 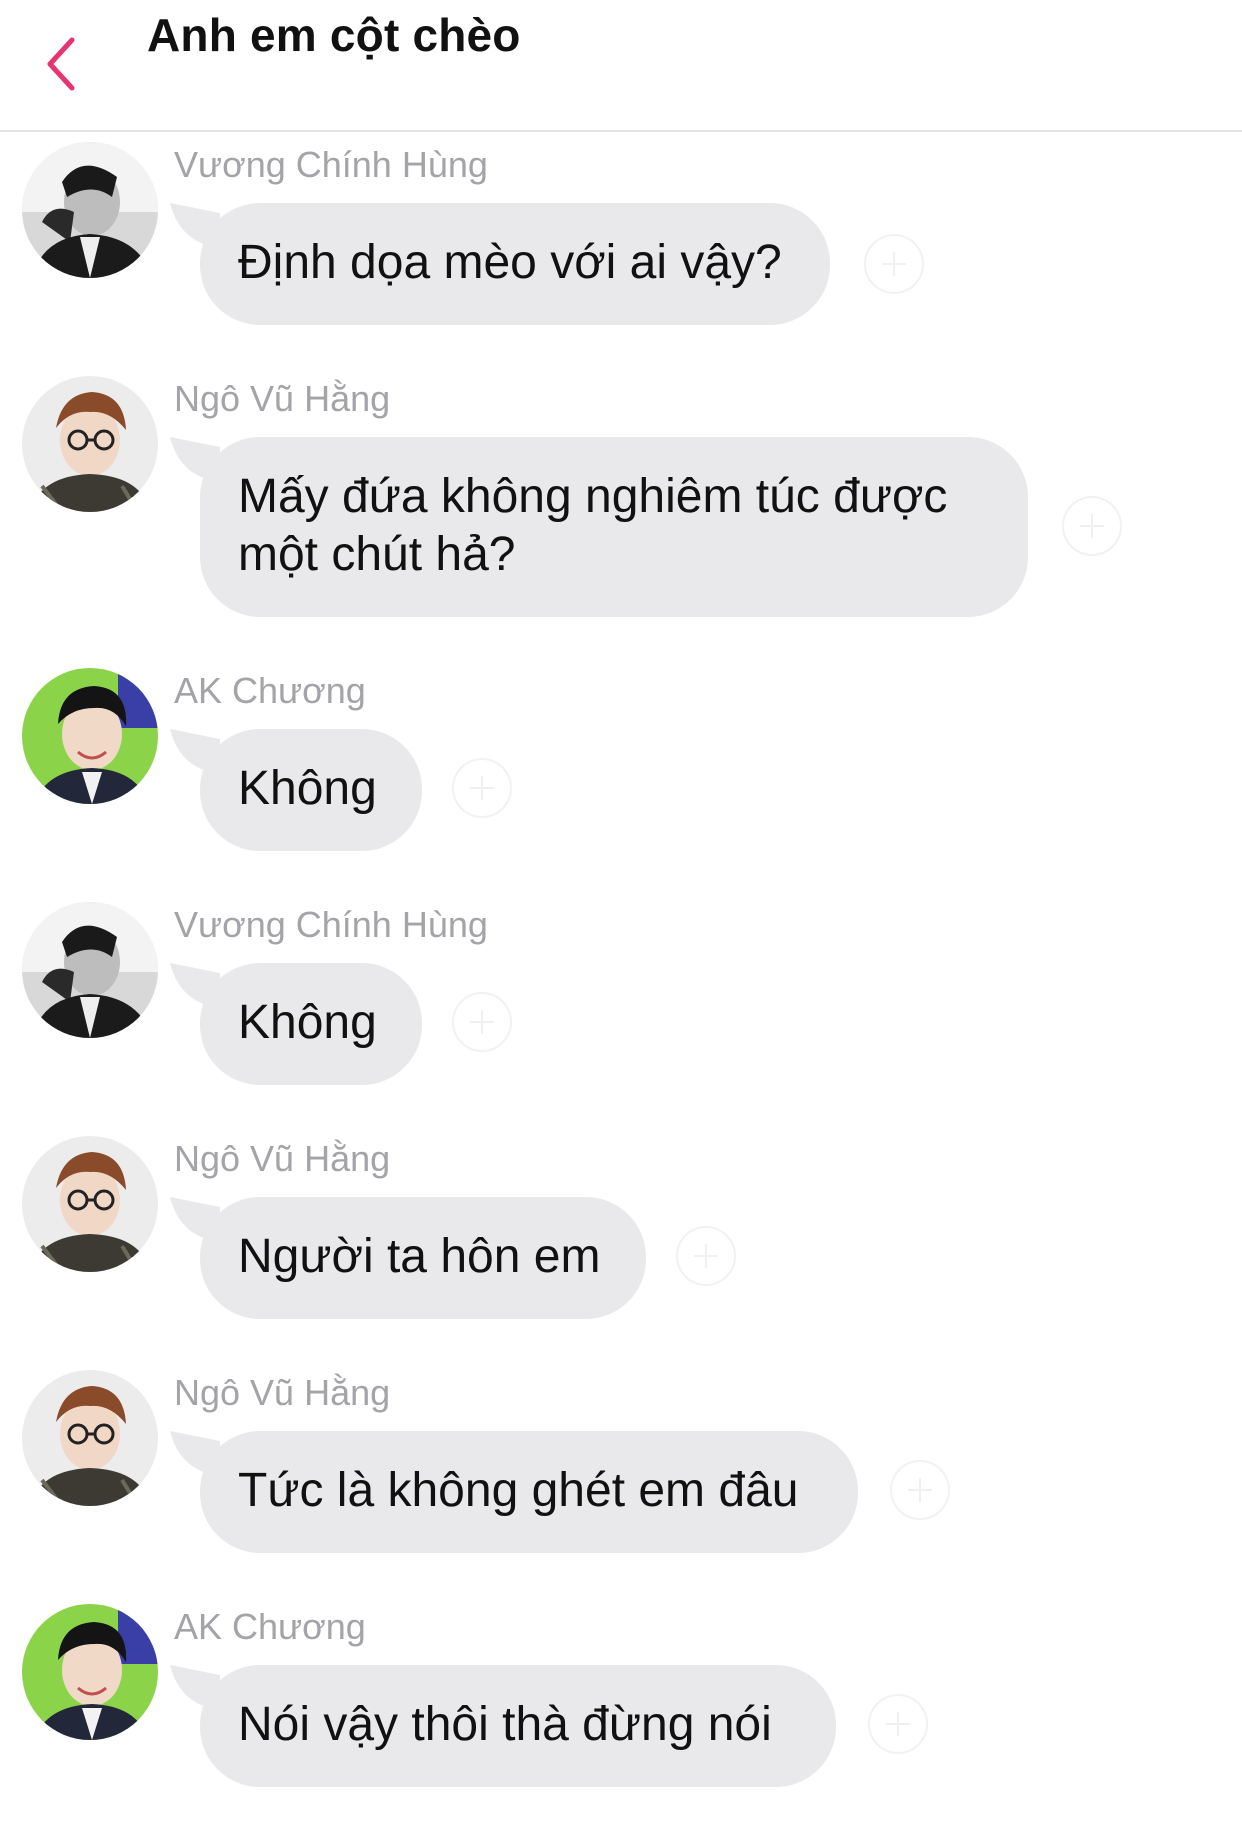 What do you see at coordinates (518, 1726) in the screenshot?
I see `message-bubble: Nói vậy thôi thà đừng nói` at bounding box center [518, 1726].